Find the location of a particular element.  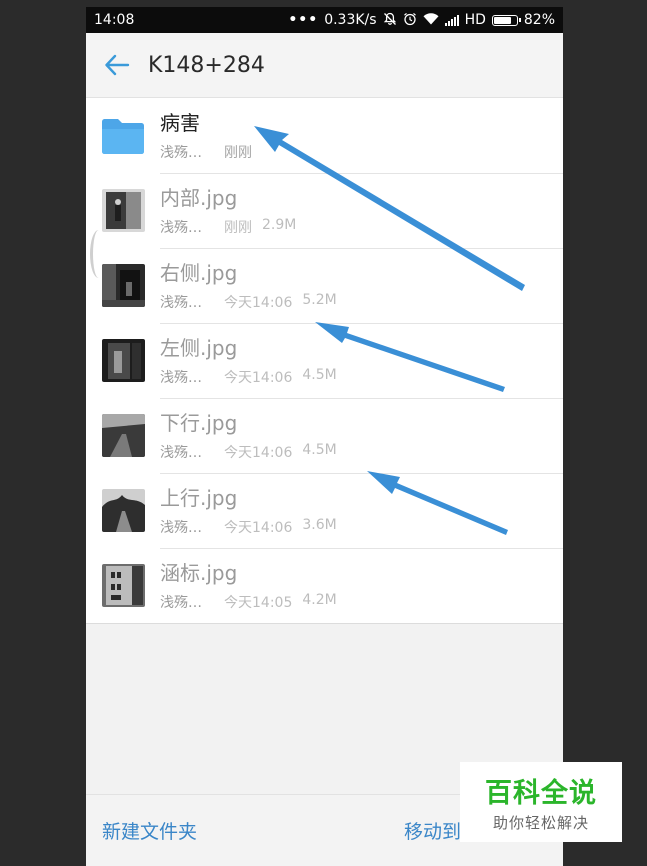

alarm-icon is located at coordinates (410, 20).